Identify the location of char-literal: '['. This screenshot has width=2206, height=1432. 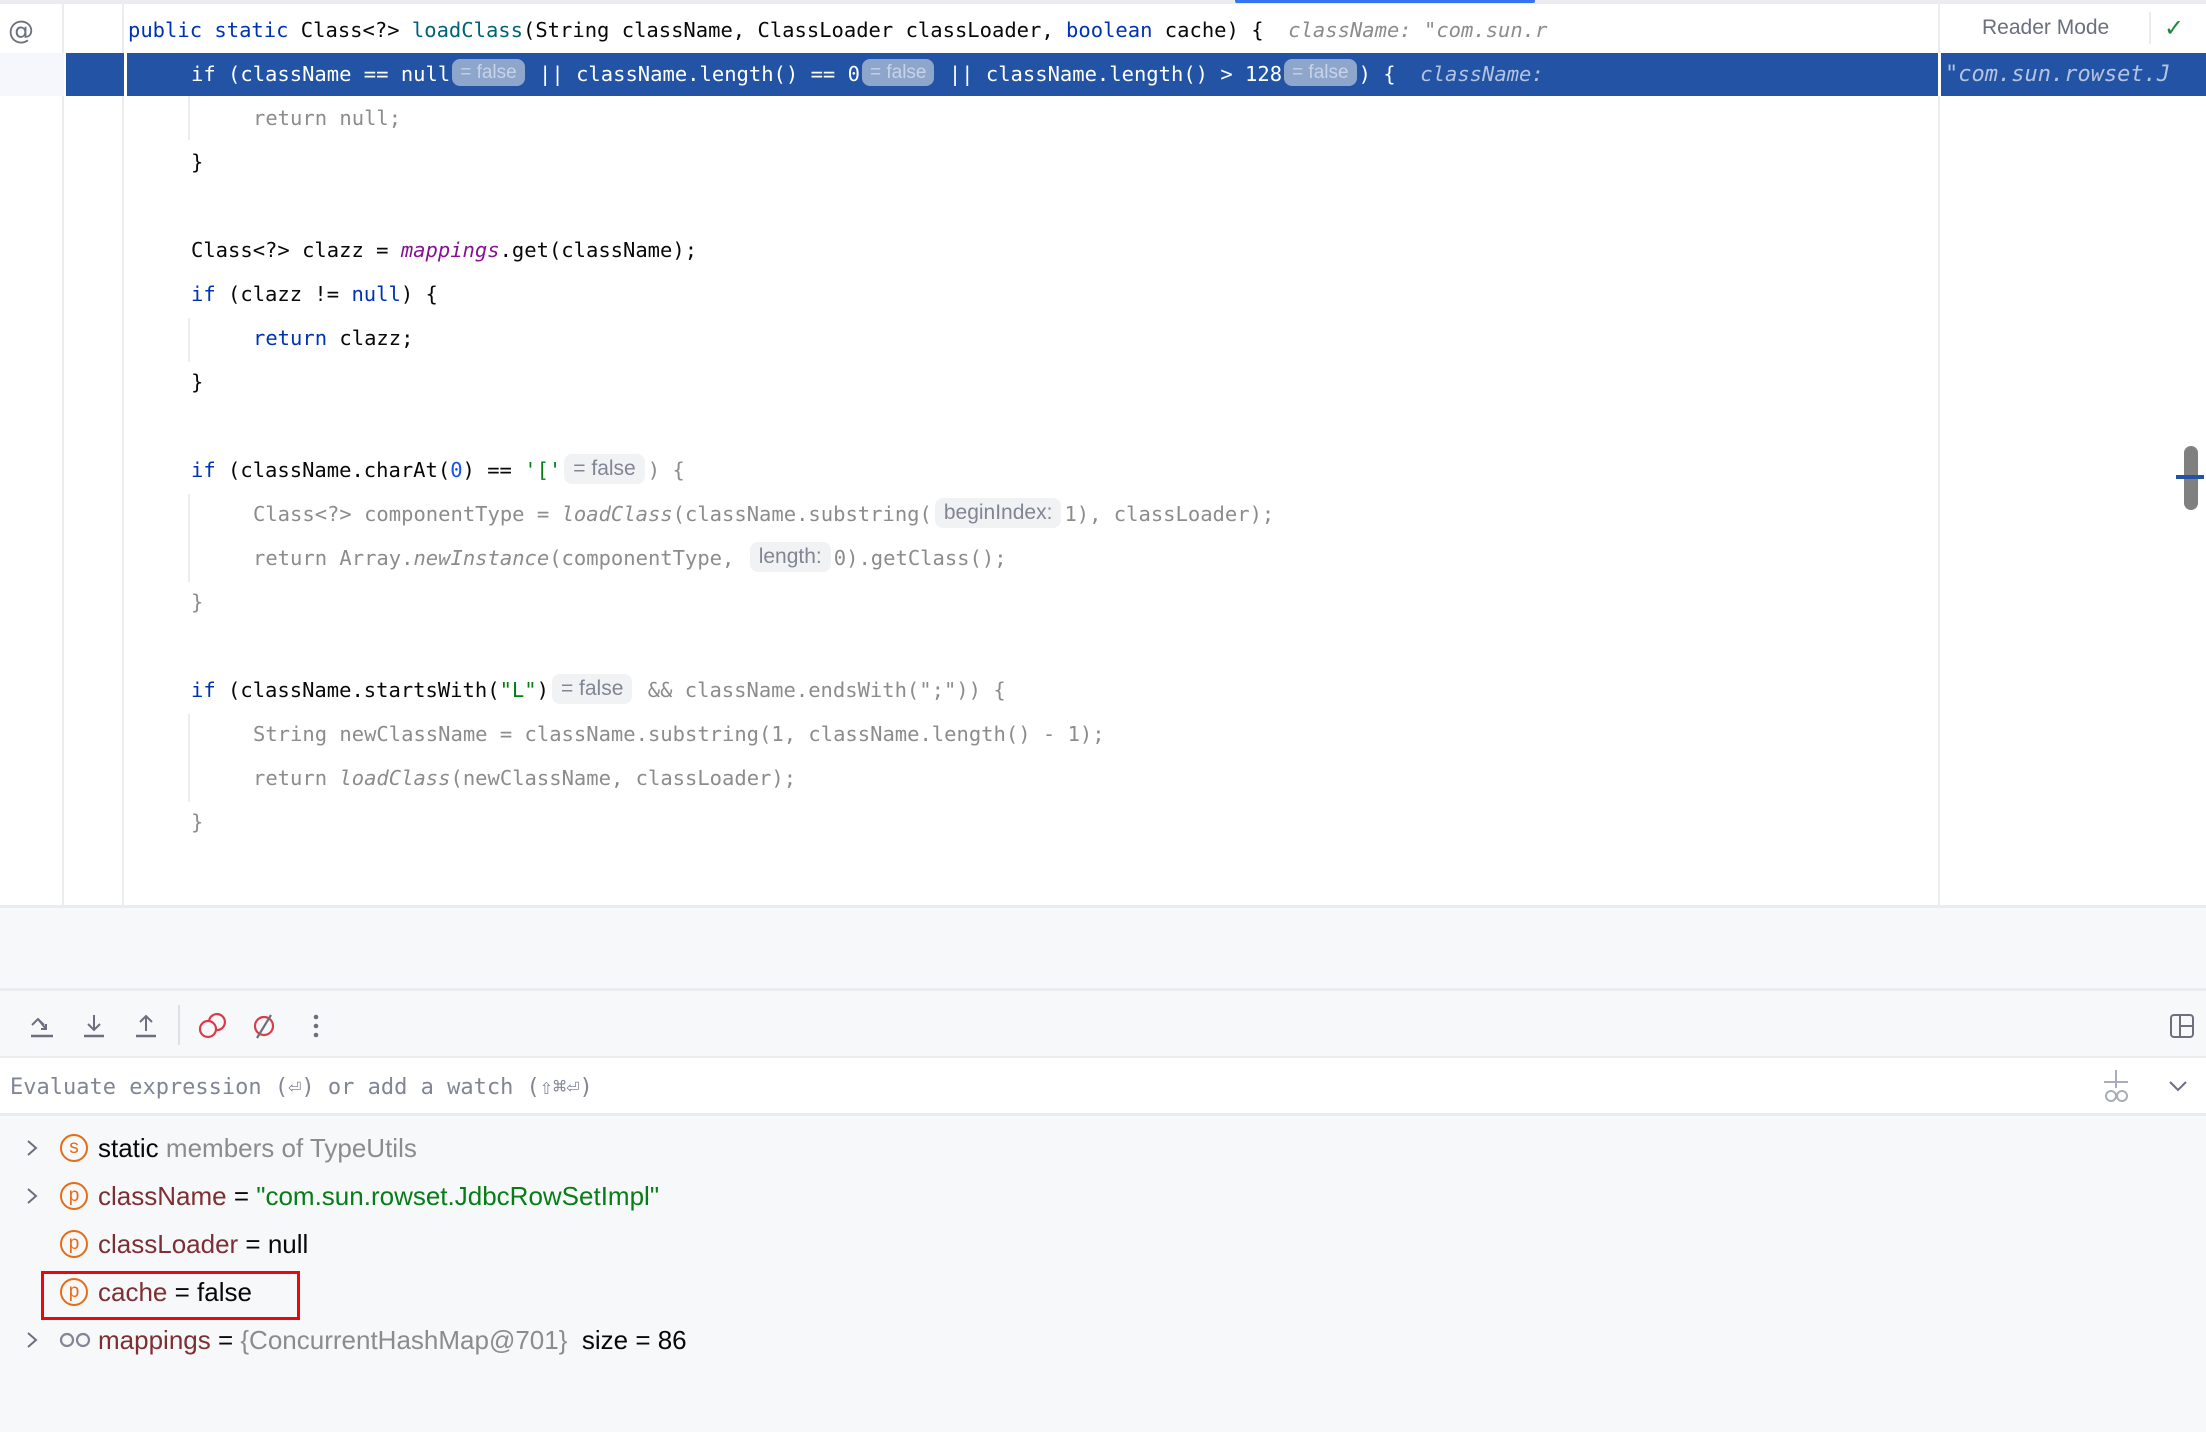
(543, 470).